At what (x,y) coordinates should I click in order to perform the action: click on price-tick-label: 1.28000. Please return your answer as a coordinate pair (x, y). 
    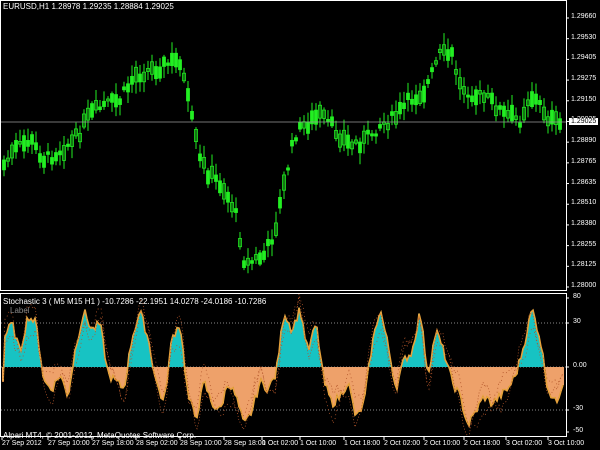
    Looking at the image, I should click on (584, 285).